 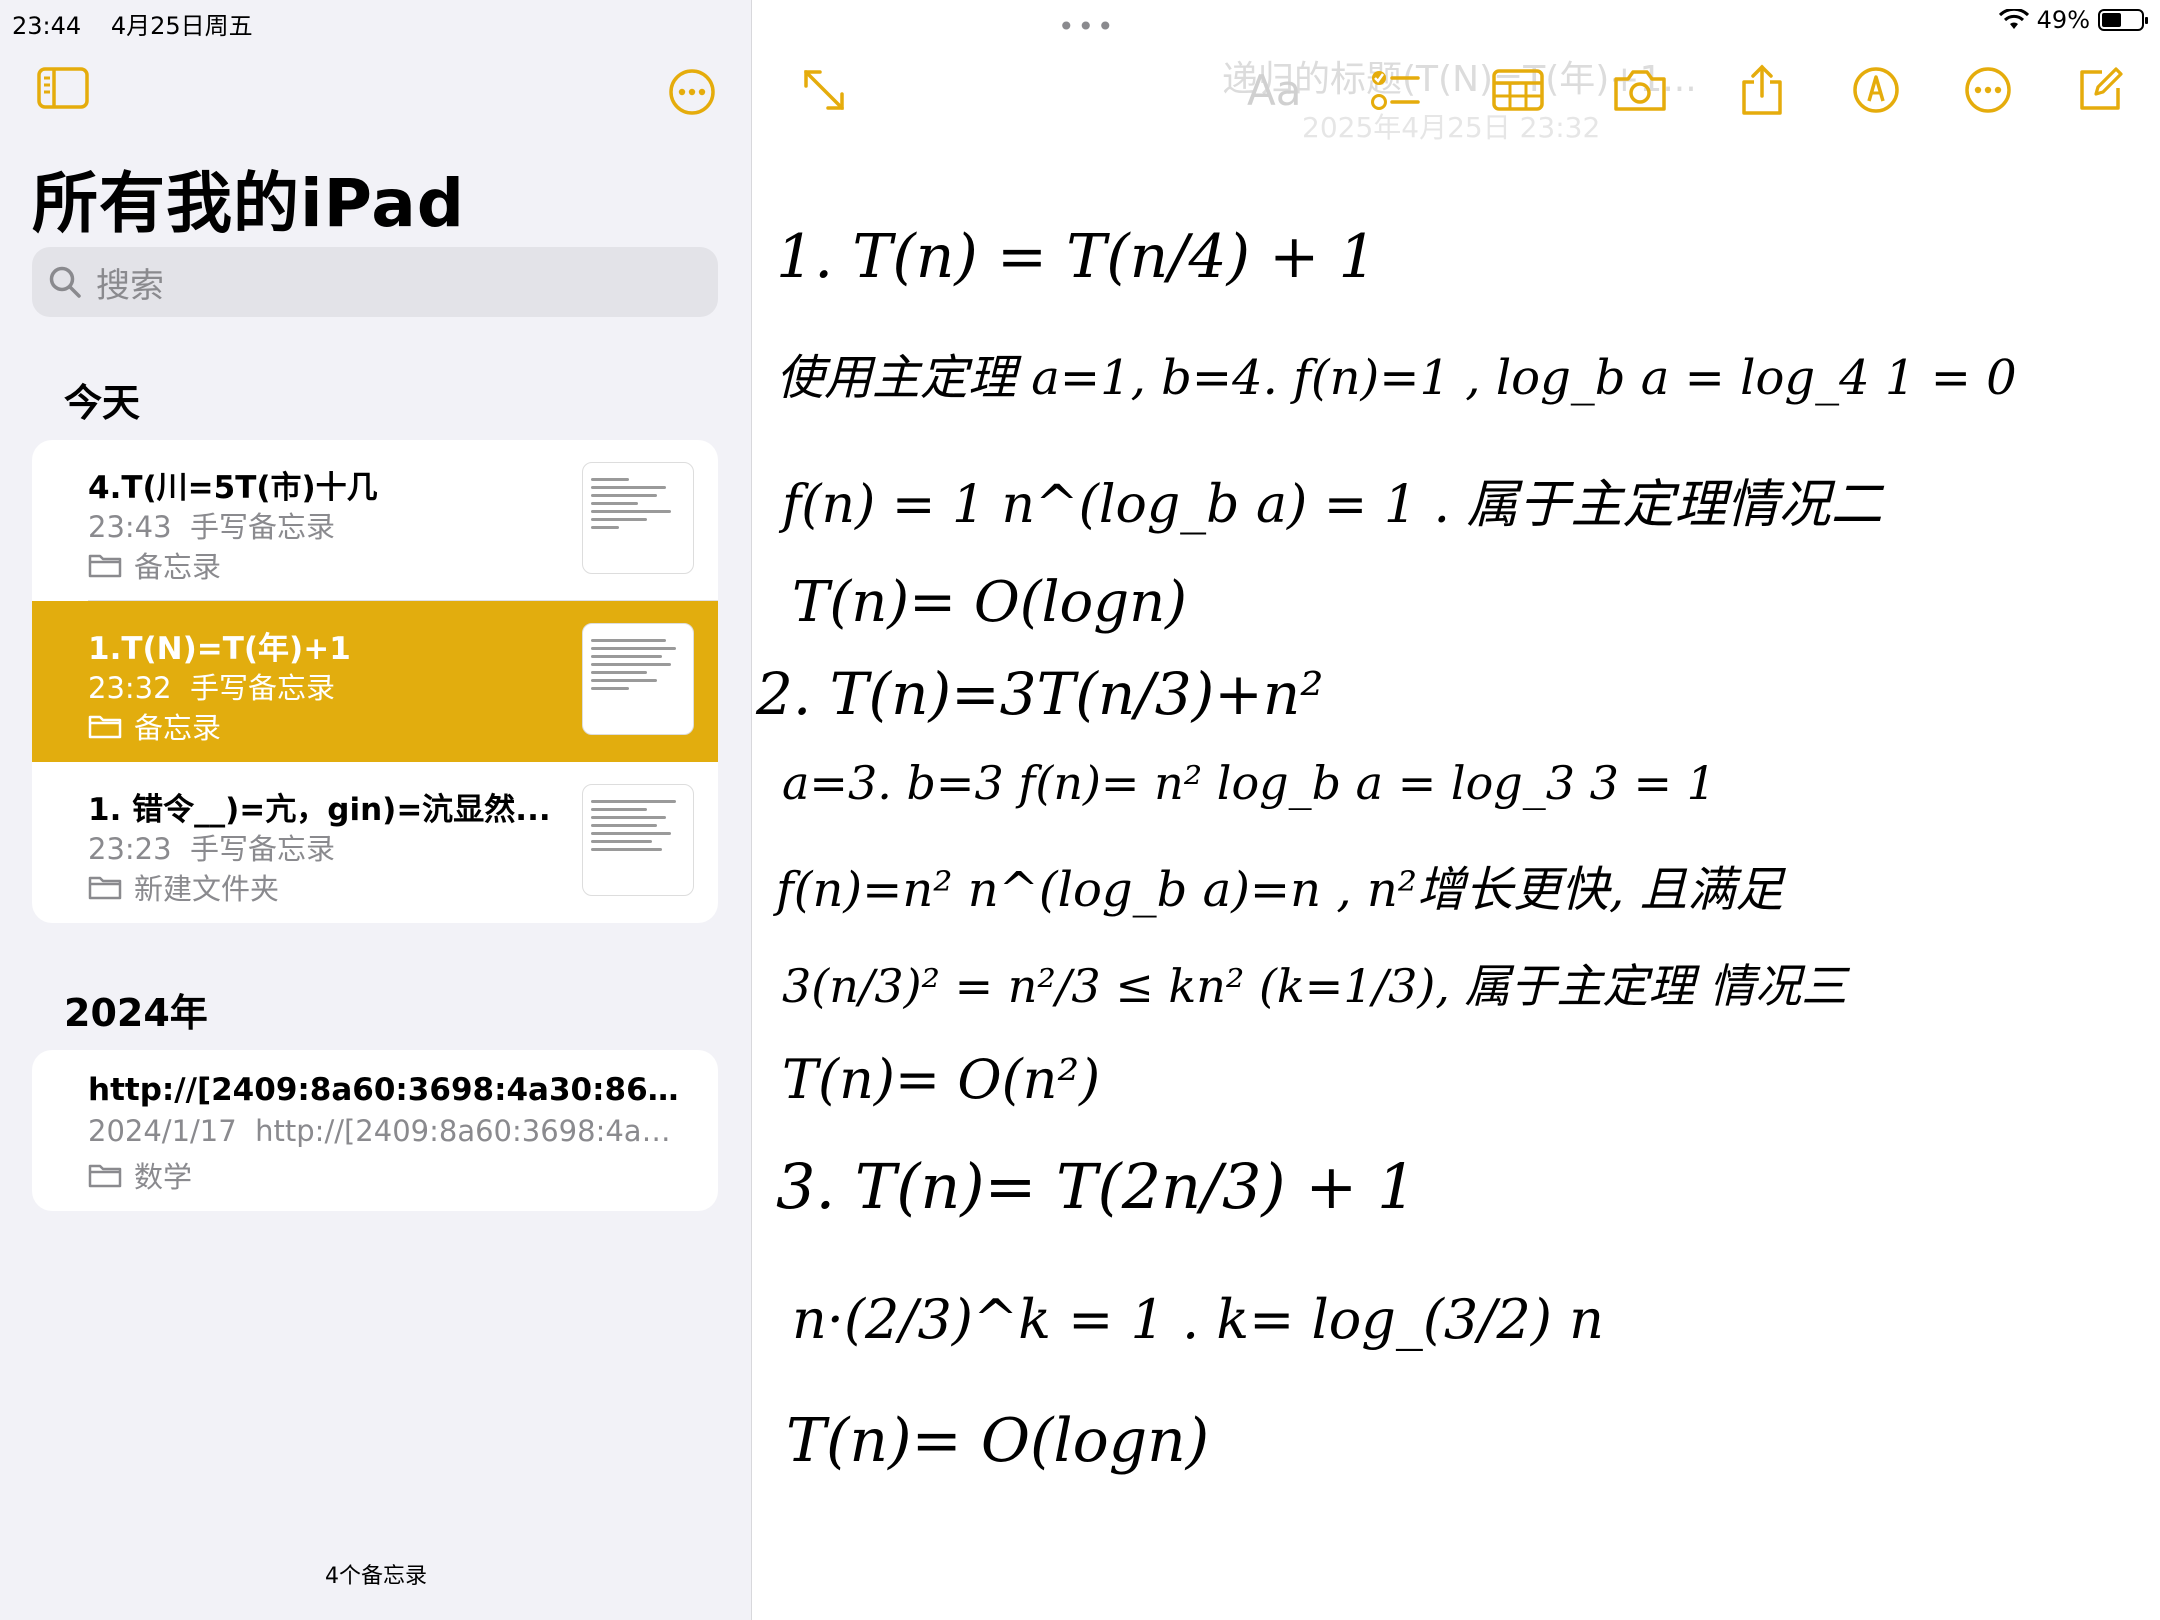 I want to click on handwriting-line: 3. T(n)= T(2n/3) + 1, so click(x=1096, y=1186).